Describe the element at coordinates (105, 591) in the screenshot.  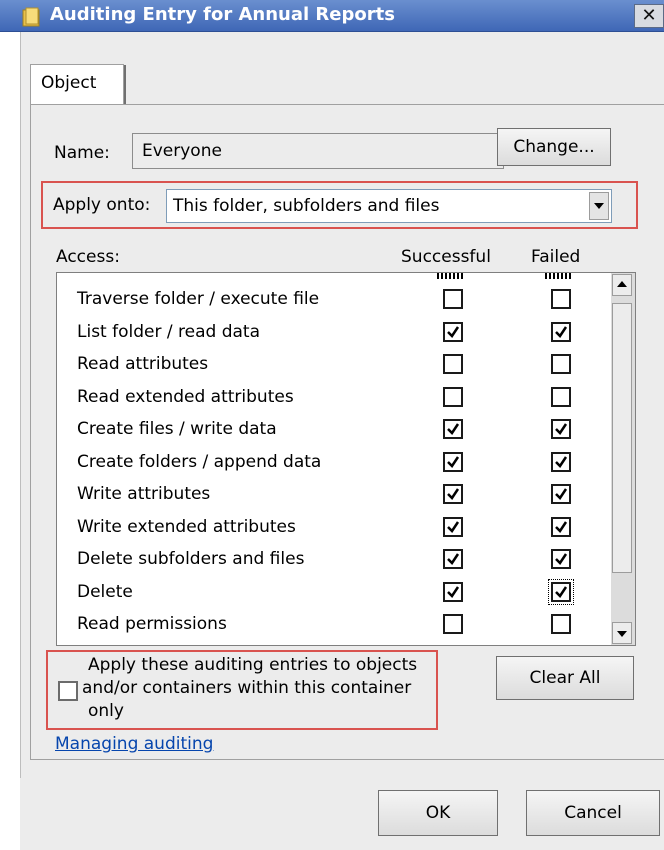
I see `permission-label: Delete` at that location.